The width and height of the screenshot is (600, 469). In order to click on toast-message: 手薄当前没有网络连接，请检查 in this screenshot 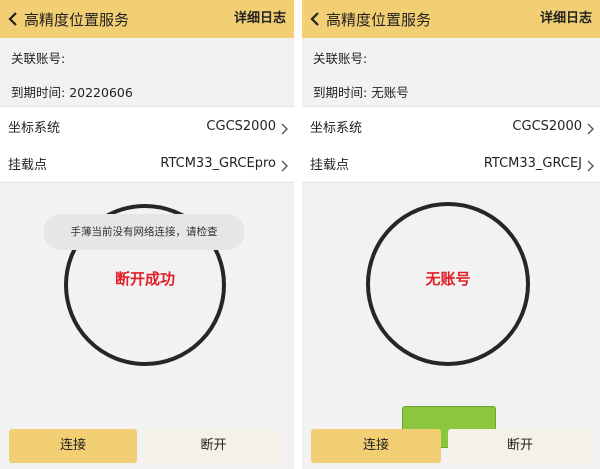, I will do `click(144, 232)`.